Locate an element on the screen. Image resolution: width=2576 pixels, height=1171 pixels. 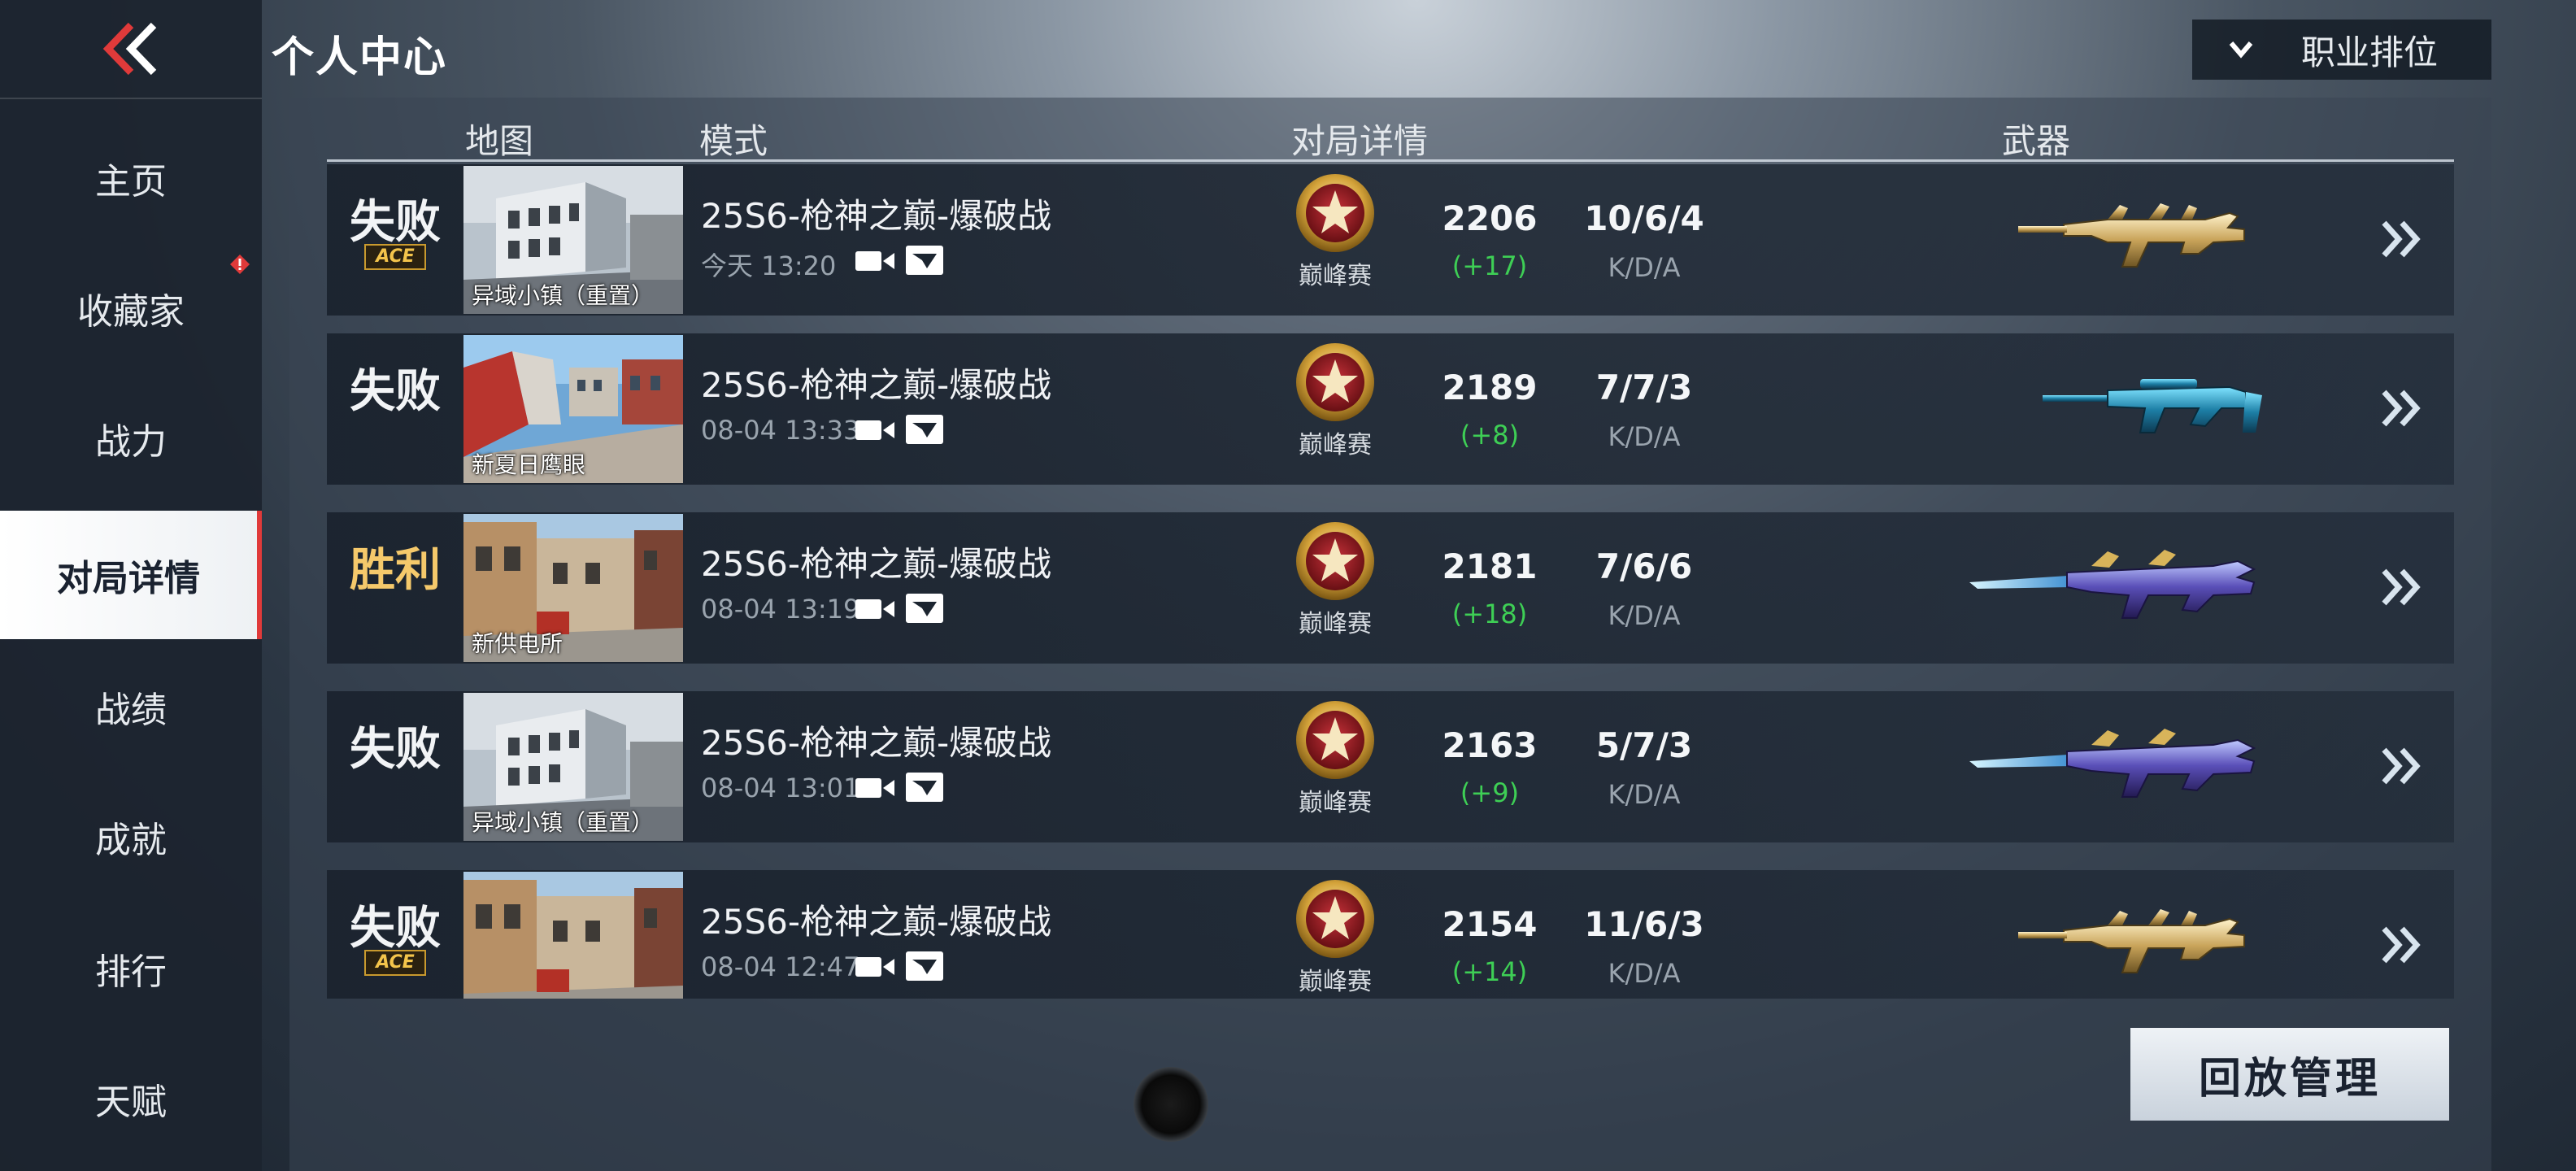
sidebar-item-match-details: 对局详情 is located at coordinates (131, 575).